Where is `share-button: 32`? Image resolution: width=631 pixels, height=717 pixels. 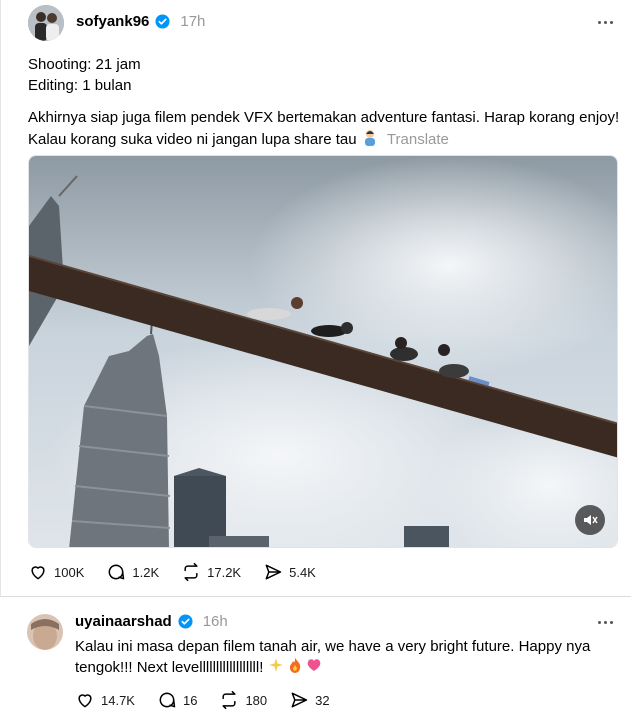
share-button: 32 is located at coordinates (309, 700).